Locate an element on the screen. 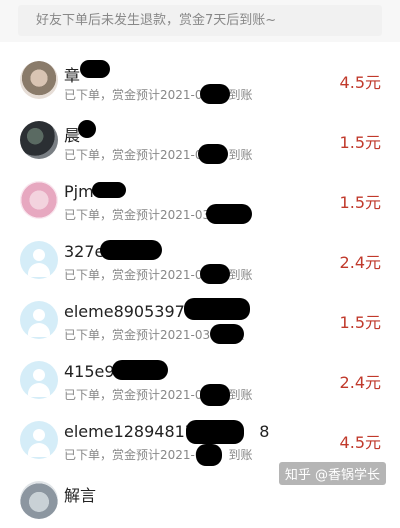  list-item: eleme89053976 已下单，赏金预计2021-03到账 1.5元 is located at coordinates (200, 318).